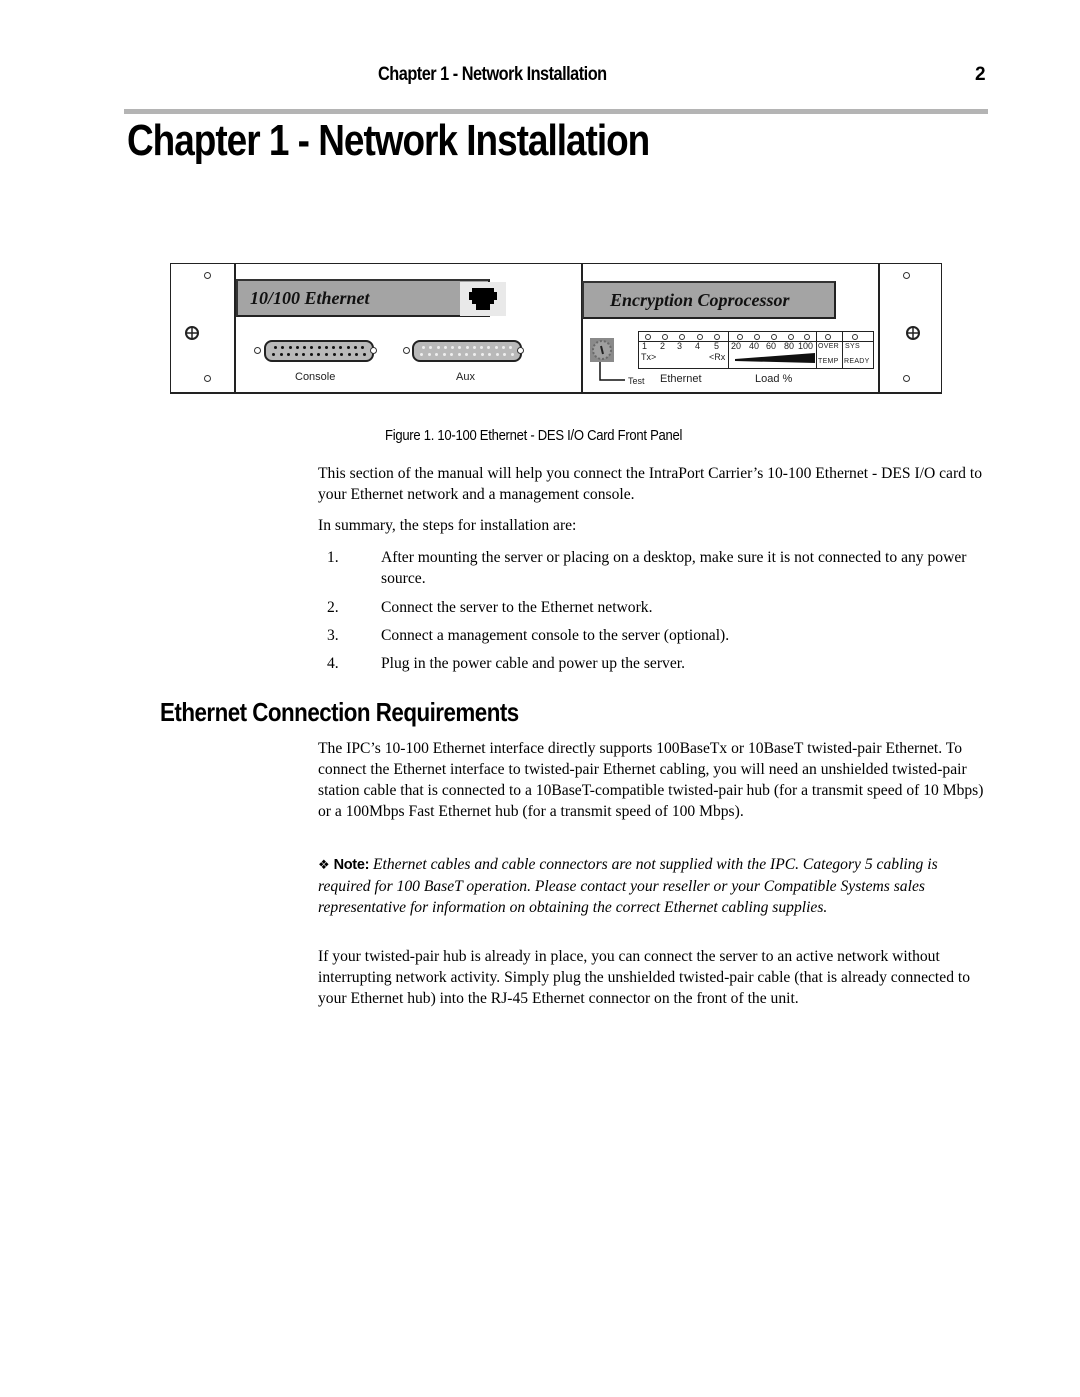 The height and width of the screenshot is (1397, 1080). What do you see at coordinates (663, 346) in the screenshot?
I see `led-num: 2` at bounding box center [663, 346].